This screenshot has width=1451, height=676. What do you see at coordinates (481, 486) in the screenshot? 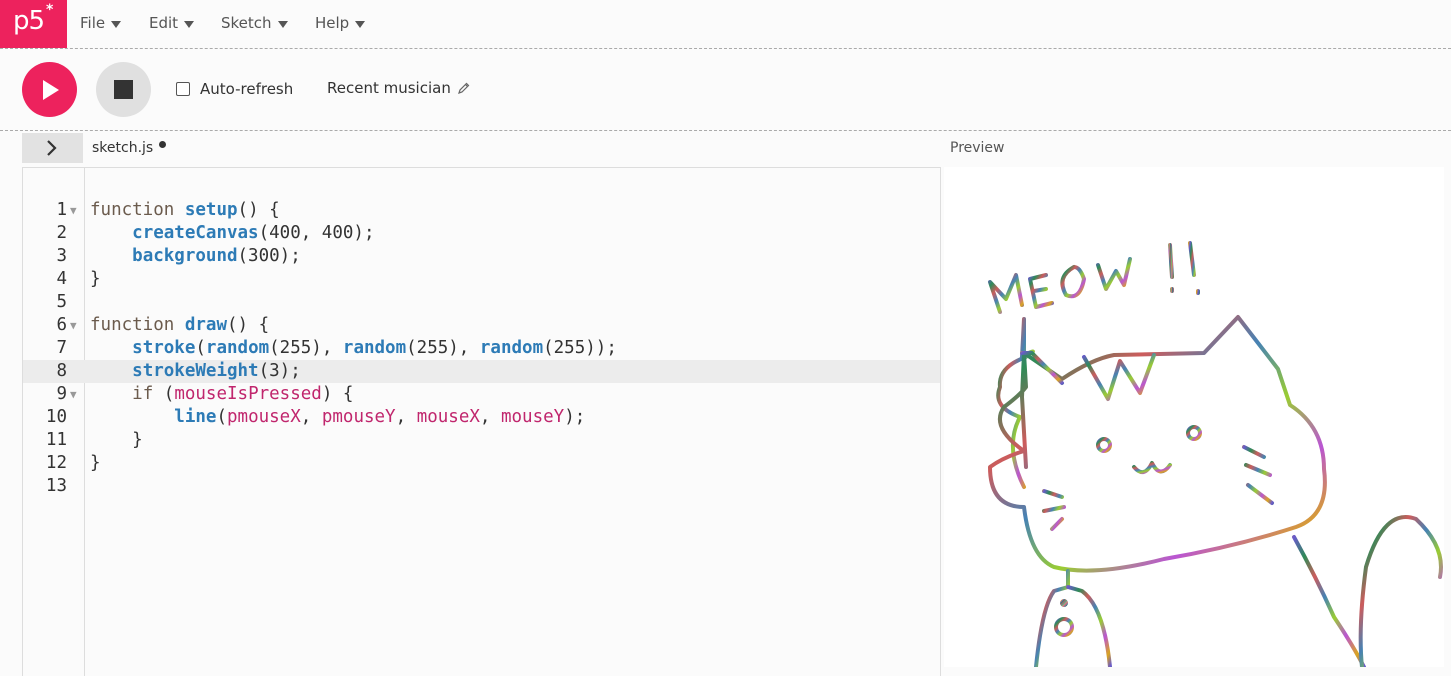
I see `code-line: 13` at bounding box center [481, 486].